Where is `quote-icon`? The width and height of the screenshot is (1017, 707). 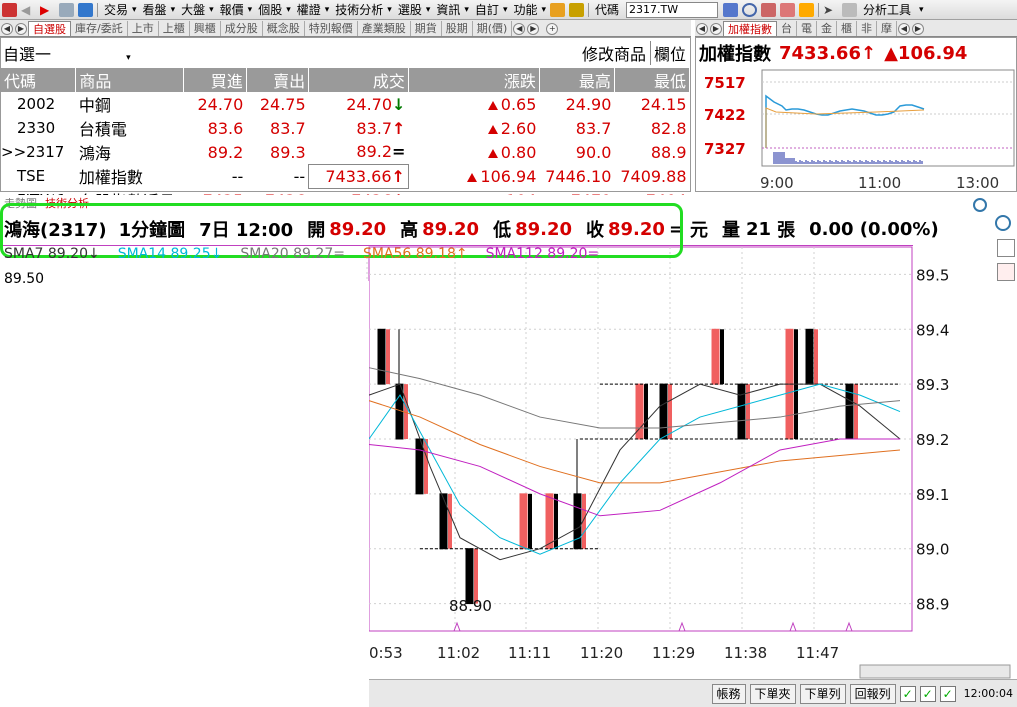
quote-icon is located at coordinates (731, 9).